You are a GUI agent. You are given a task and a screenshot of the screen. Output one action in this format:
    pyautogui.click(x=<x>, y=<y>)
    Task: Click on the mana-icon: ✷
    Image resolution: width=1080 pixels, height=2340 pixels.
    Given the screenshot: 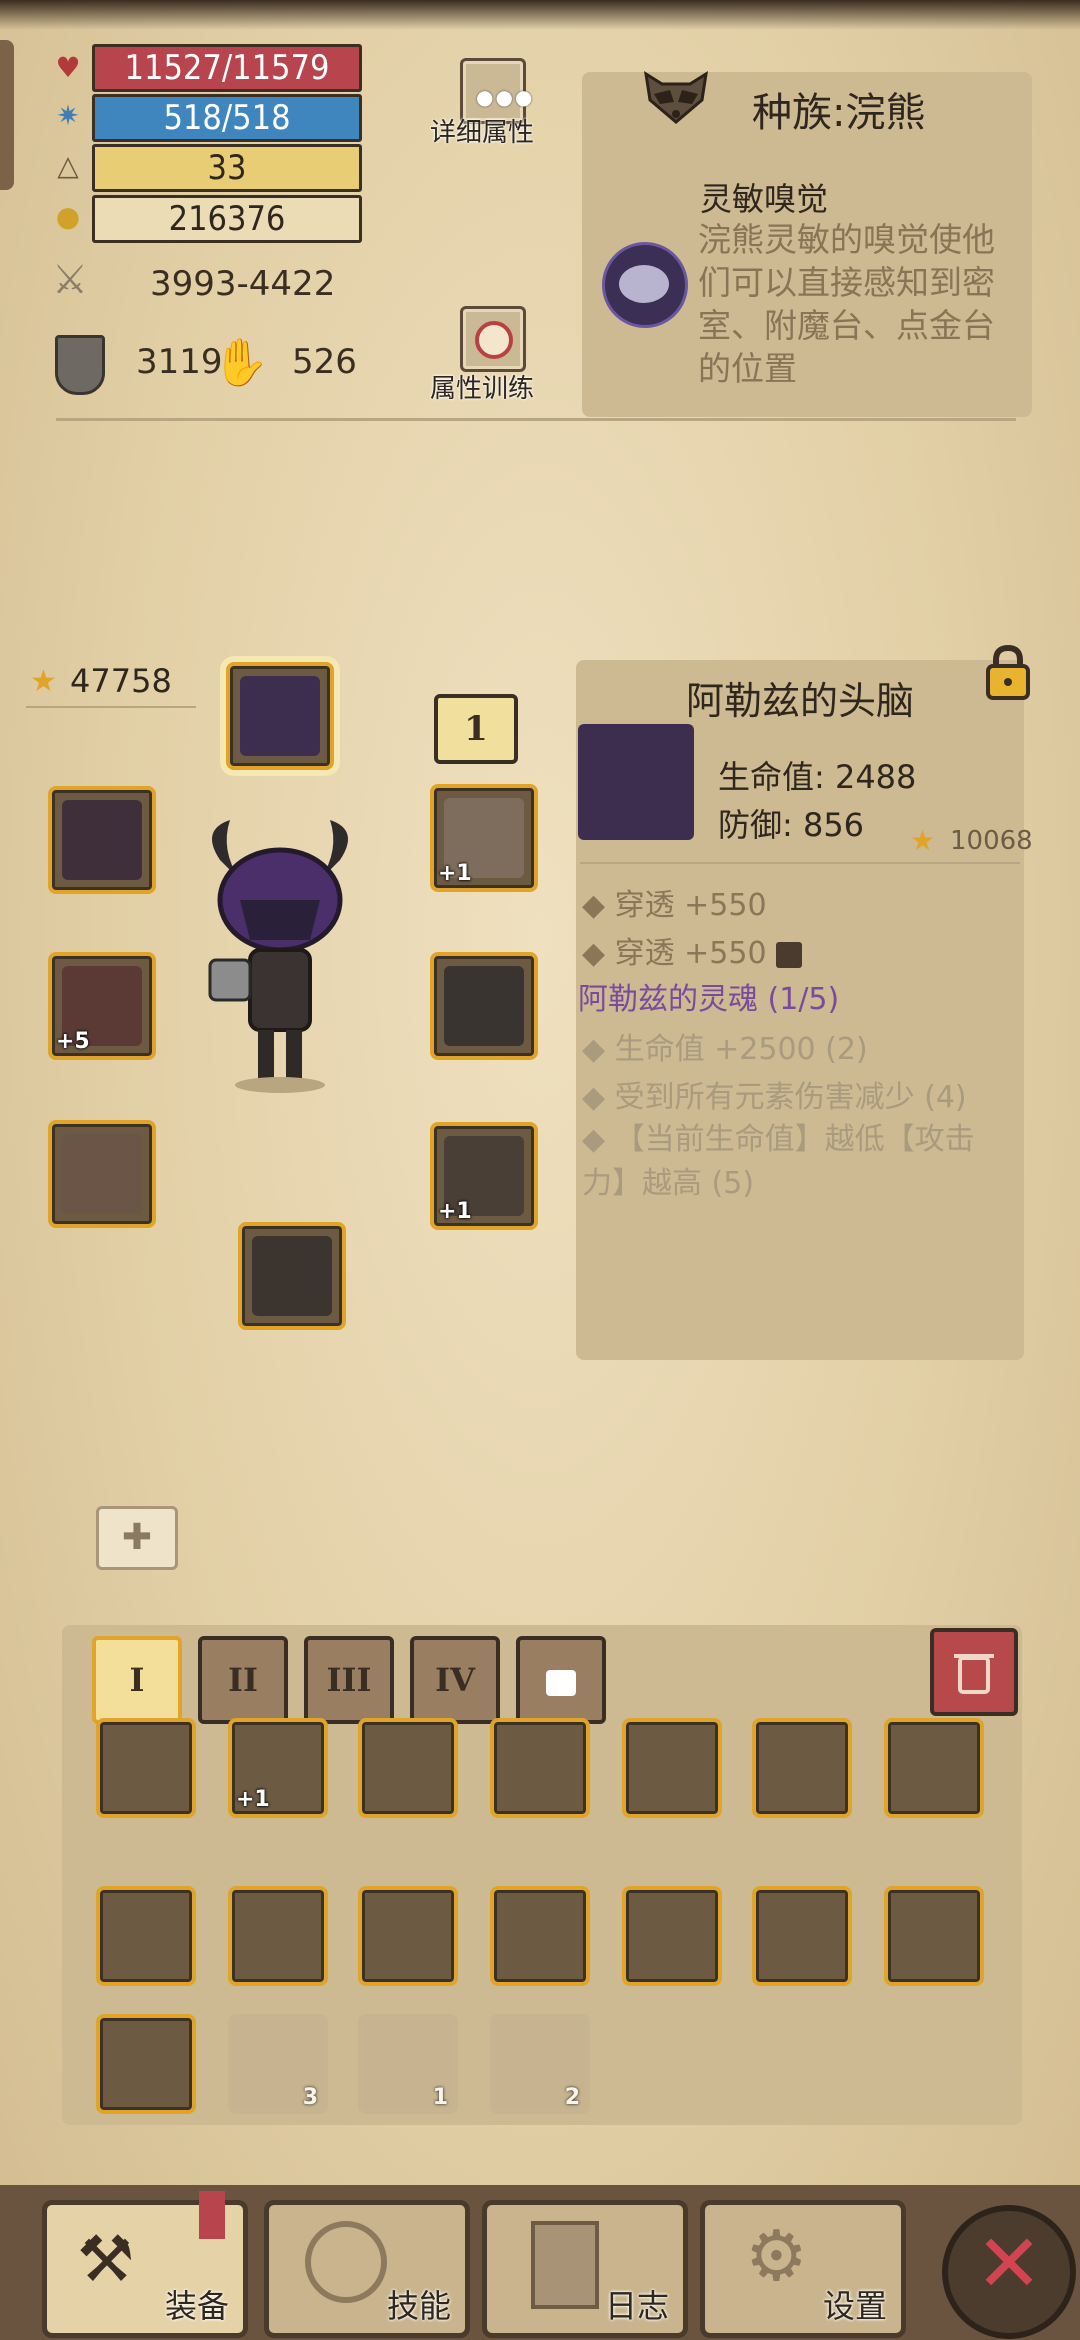 What is the action you would take?
    pyautogui.click(x=68, y=115)
    